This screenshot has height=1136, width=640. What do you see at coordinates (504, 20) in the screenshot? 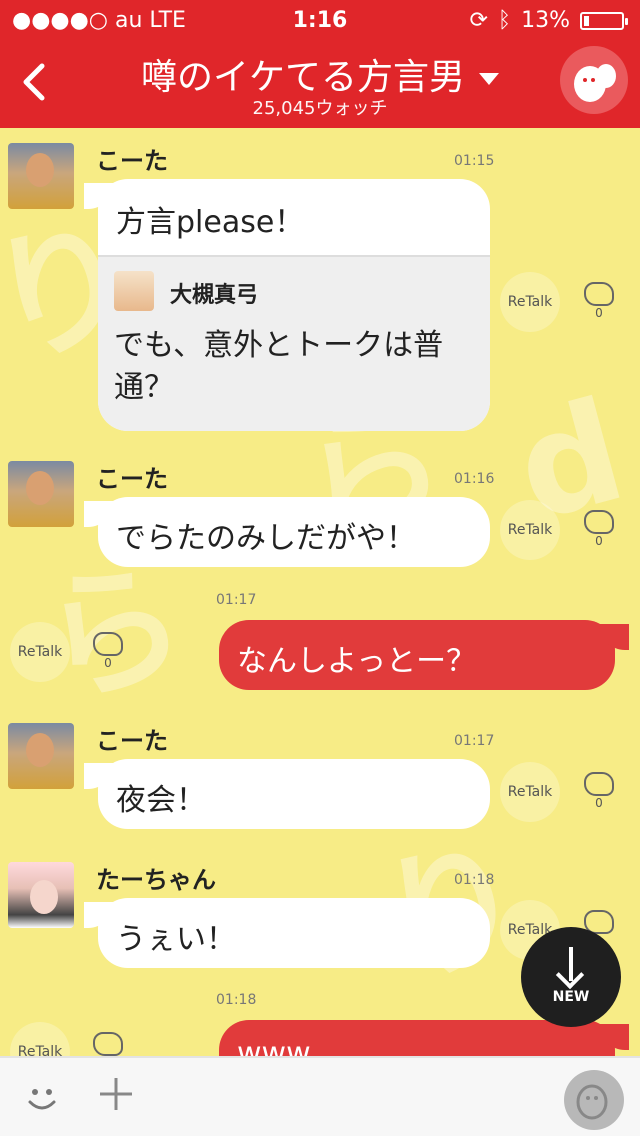
I see `bluetooth-icon: ᛒ` at bounding box center [504, 20].